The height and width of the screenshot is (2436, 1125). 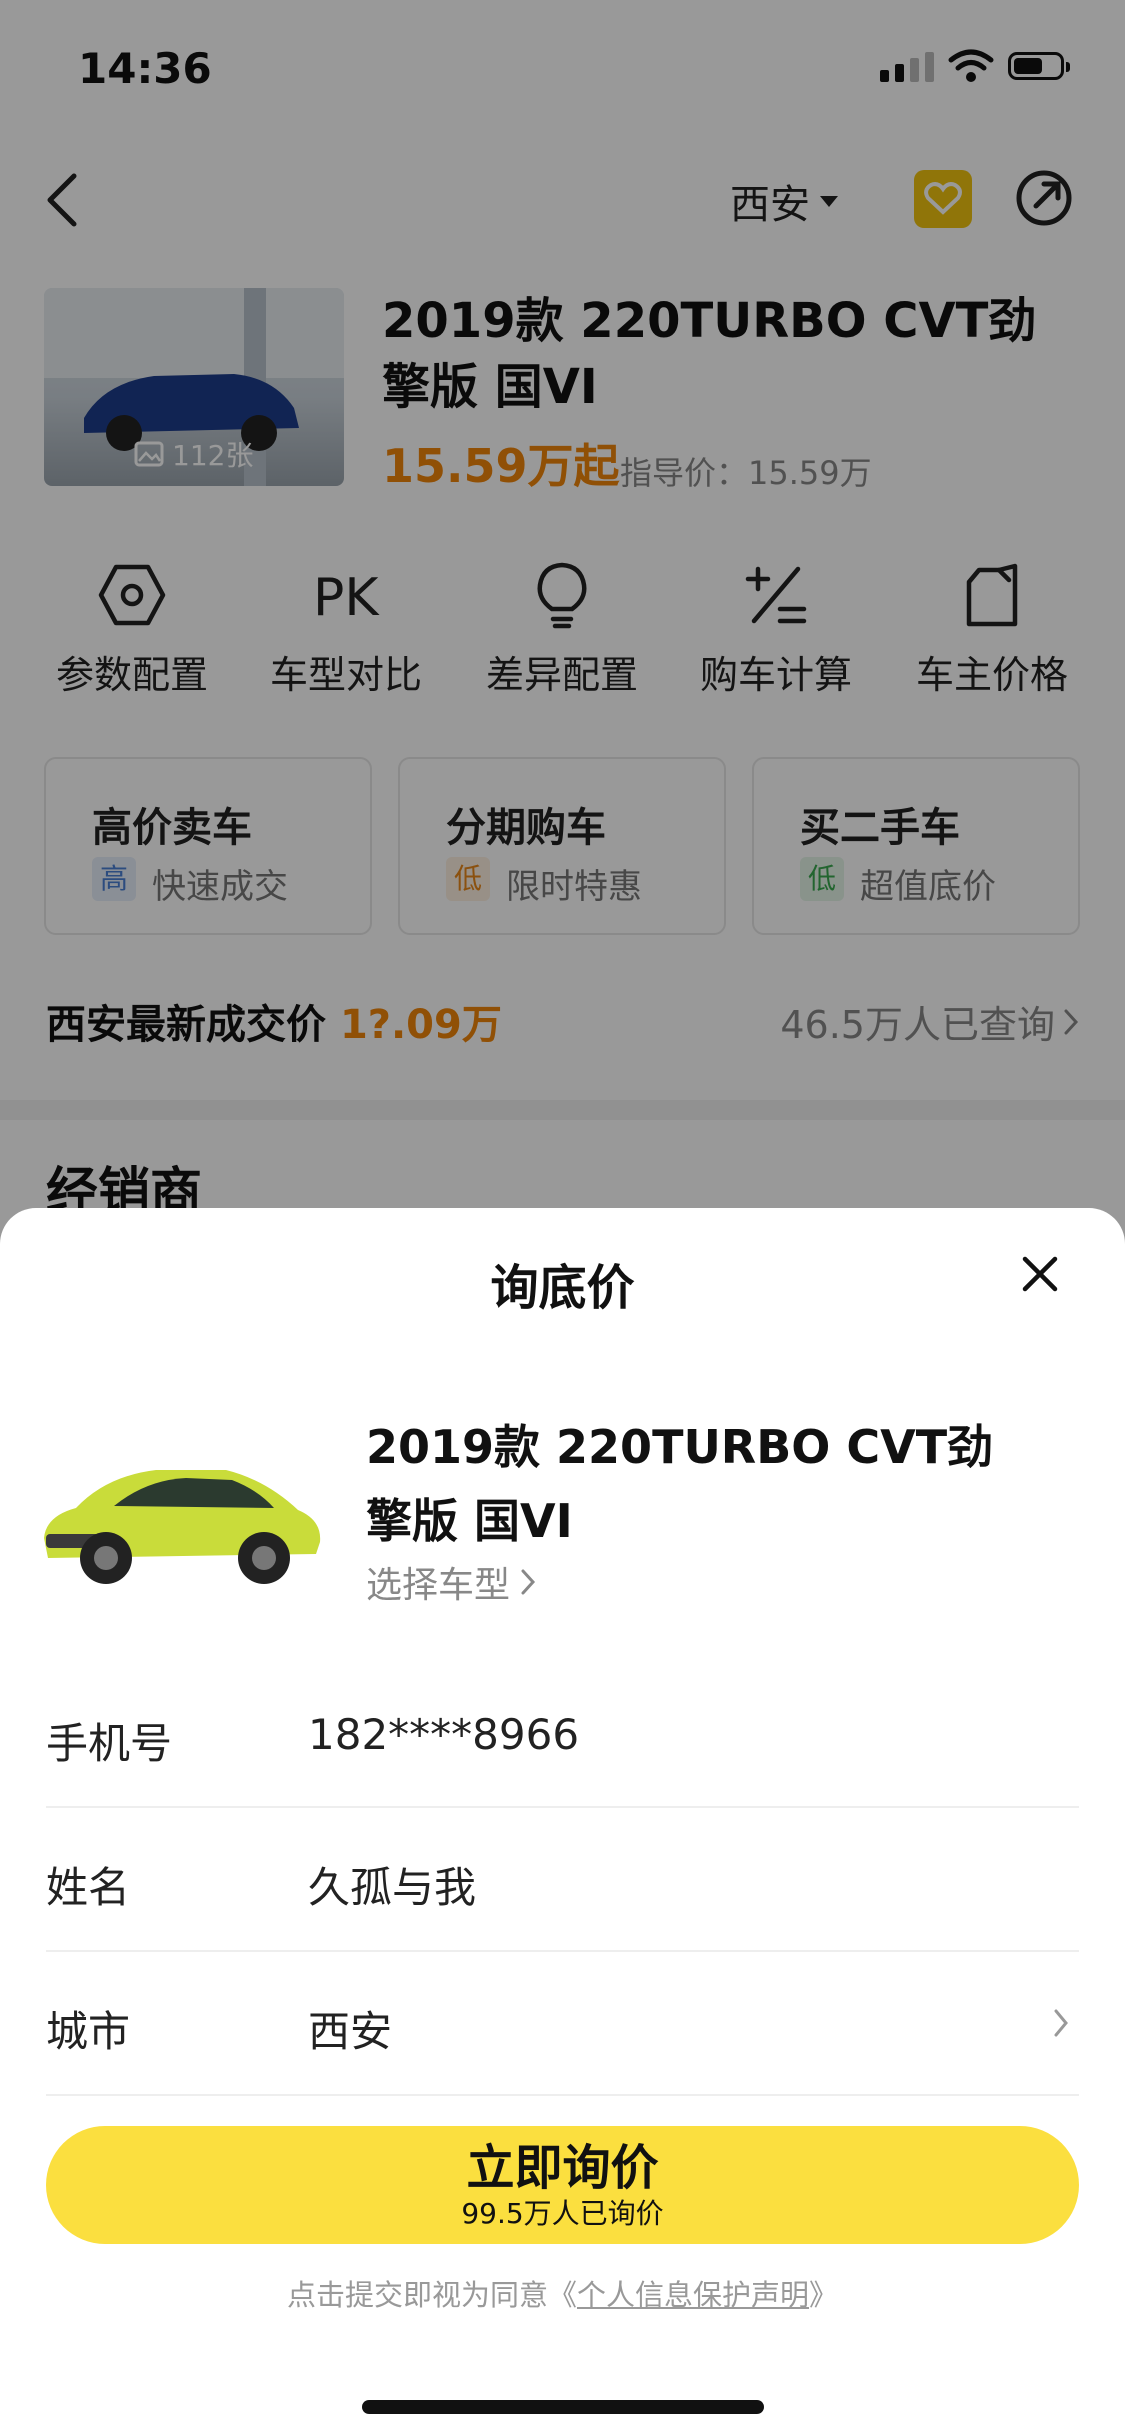 I want to click on phone-input: 182****8966, so click(x=443, y=1734).